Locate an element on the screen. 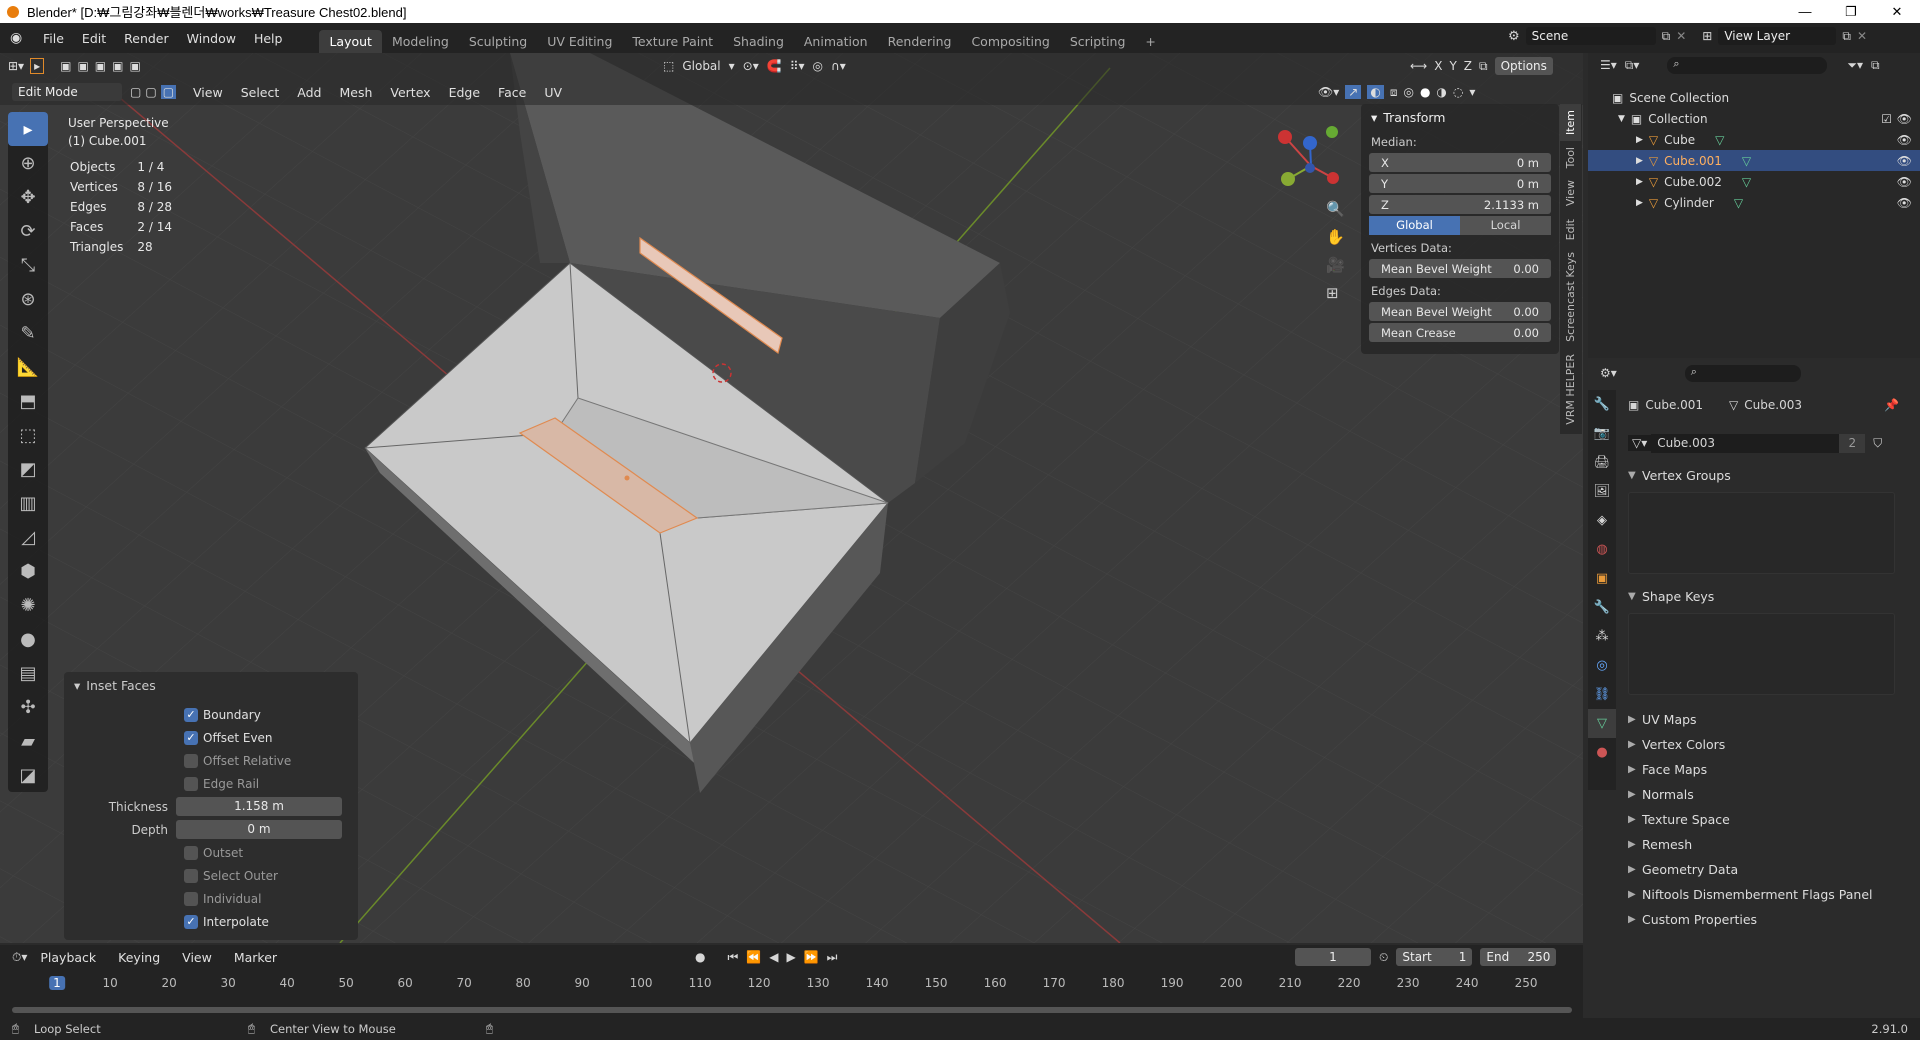 Image resolution: width=1920 pixels, height=1040 pixels. menu-edit: Edit is located at coordinates (94, 38).